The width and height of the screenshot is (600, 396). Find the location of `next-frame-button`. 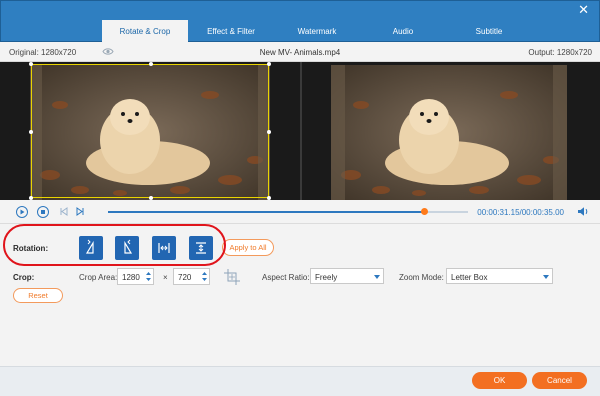

next-frame-button is located at coordinates (80, 212).